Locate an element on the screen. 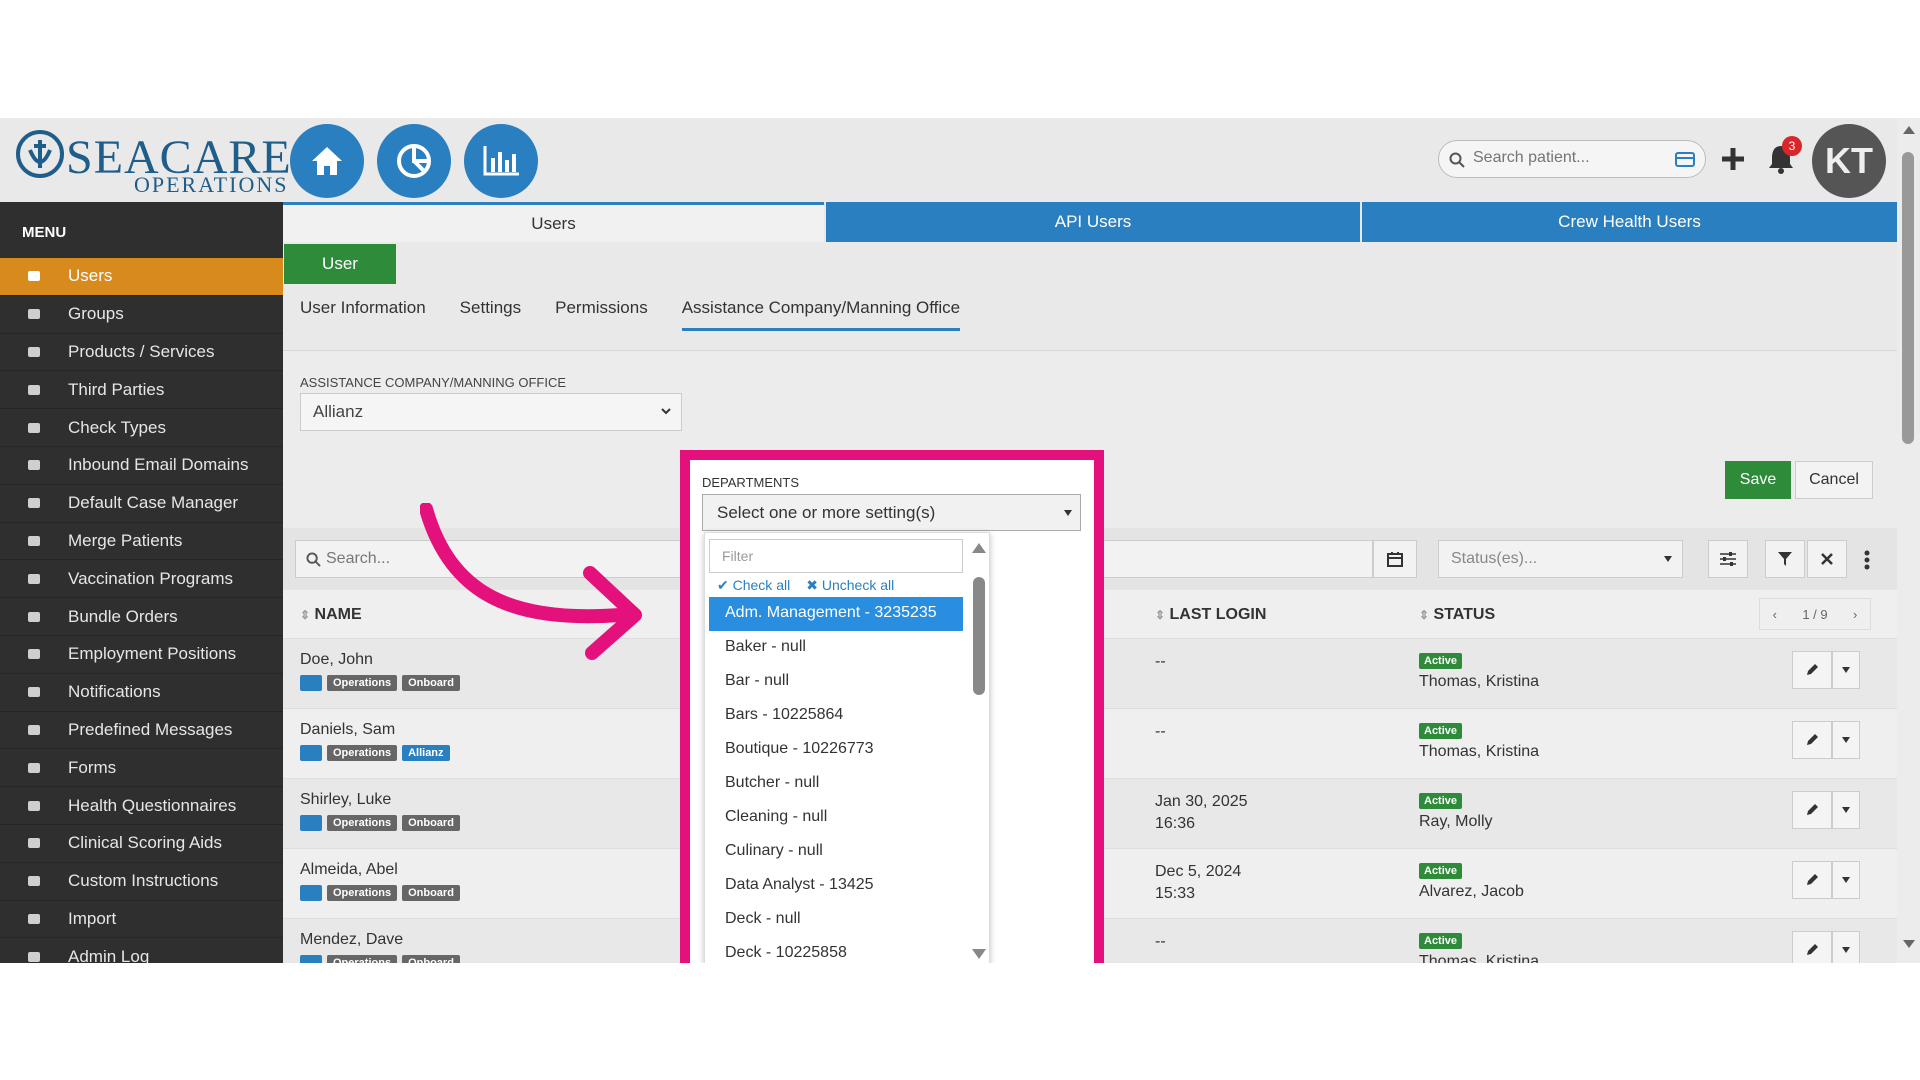 Image resolution: width=1920 pixels, height=1080 pixels. sidebar-item-clinical-scoring-aids: Clinical Scoring Aids is located at coordinates (141, 844).